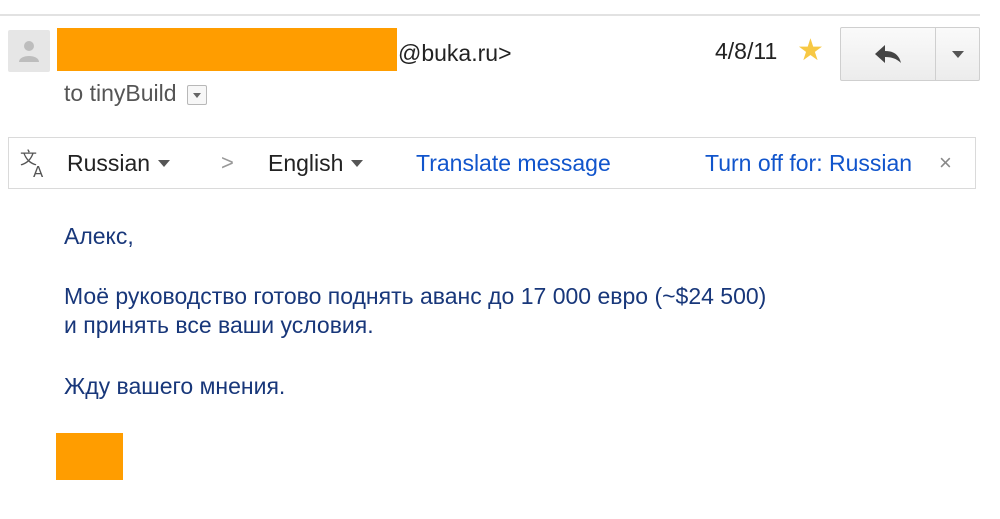 This screenshot has width=1000, height=519. Describe the element at coordinates (227, 49) in the screenshot. I see `sender-name-redacted` at that location.